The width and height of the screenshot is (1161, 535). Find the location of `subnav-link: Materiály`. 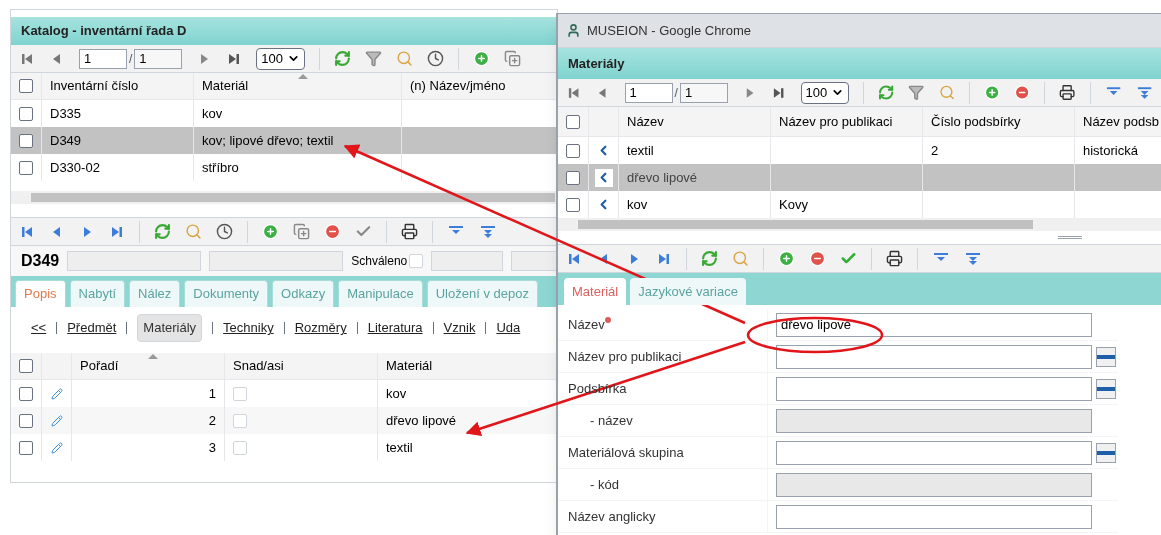

subnav-link: Materiály is located at coordinates (170, 328).